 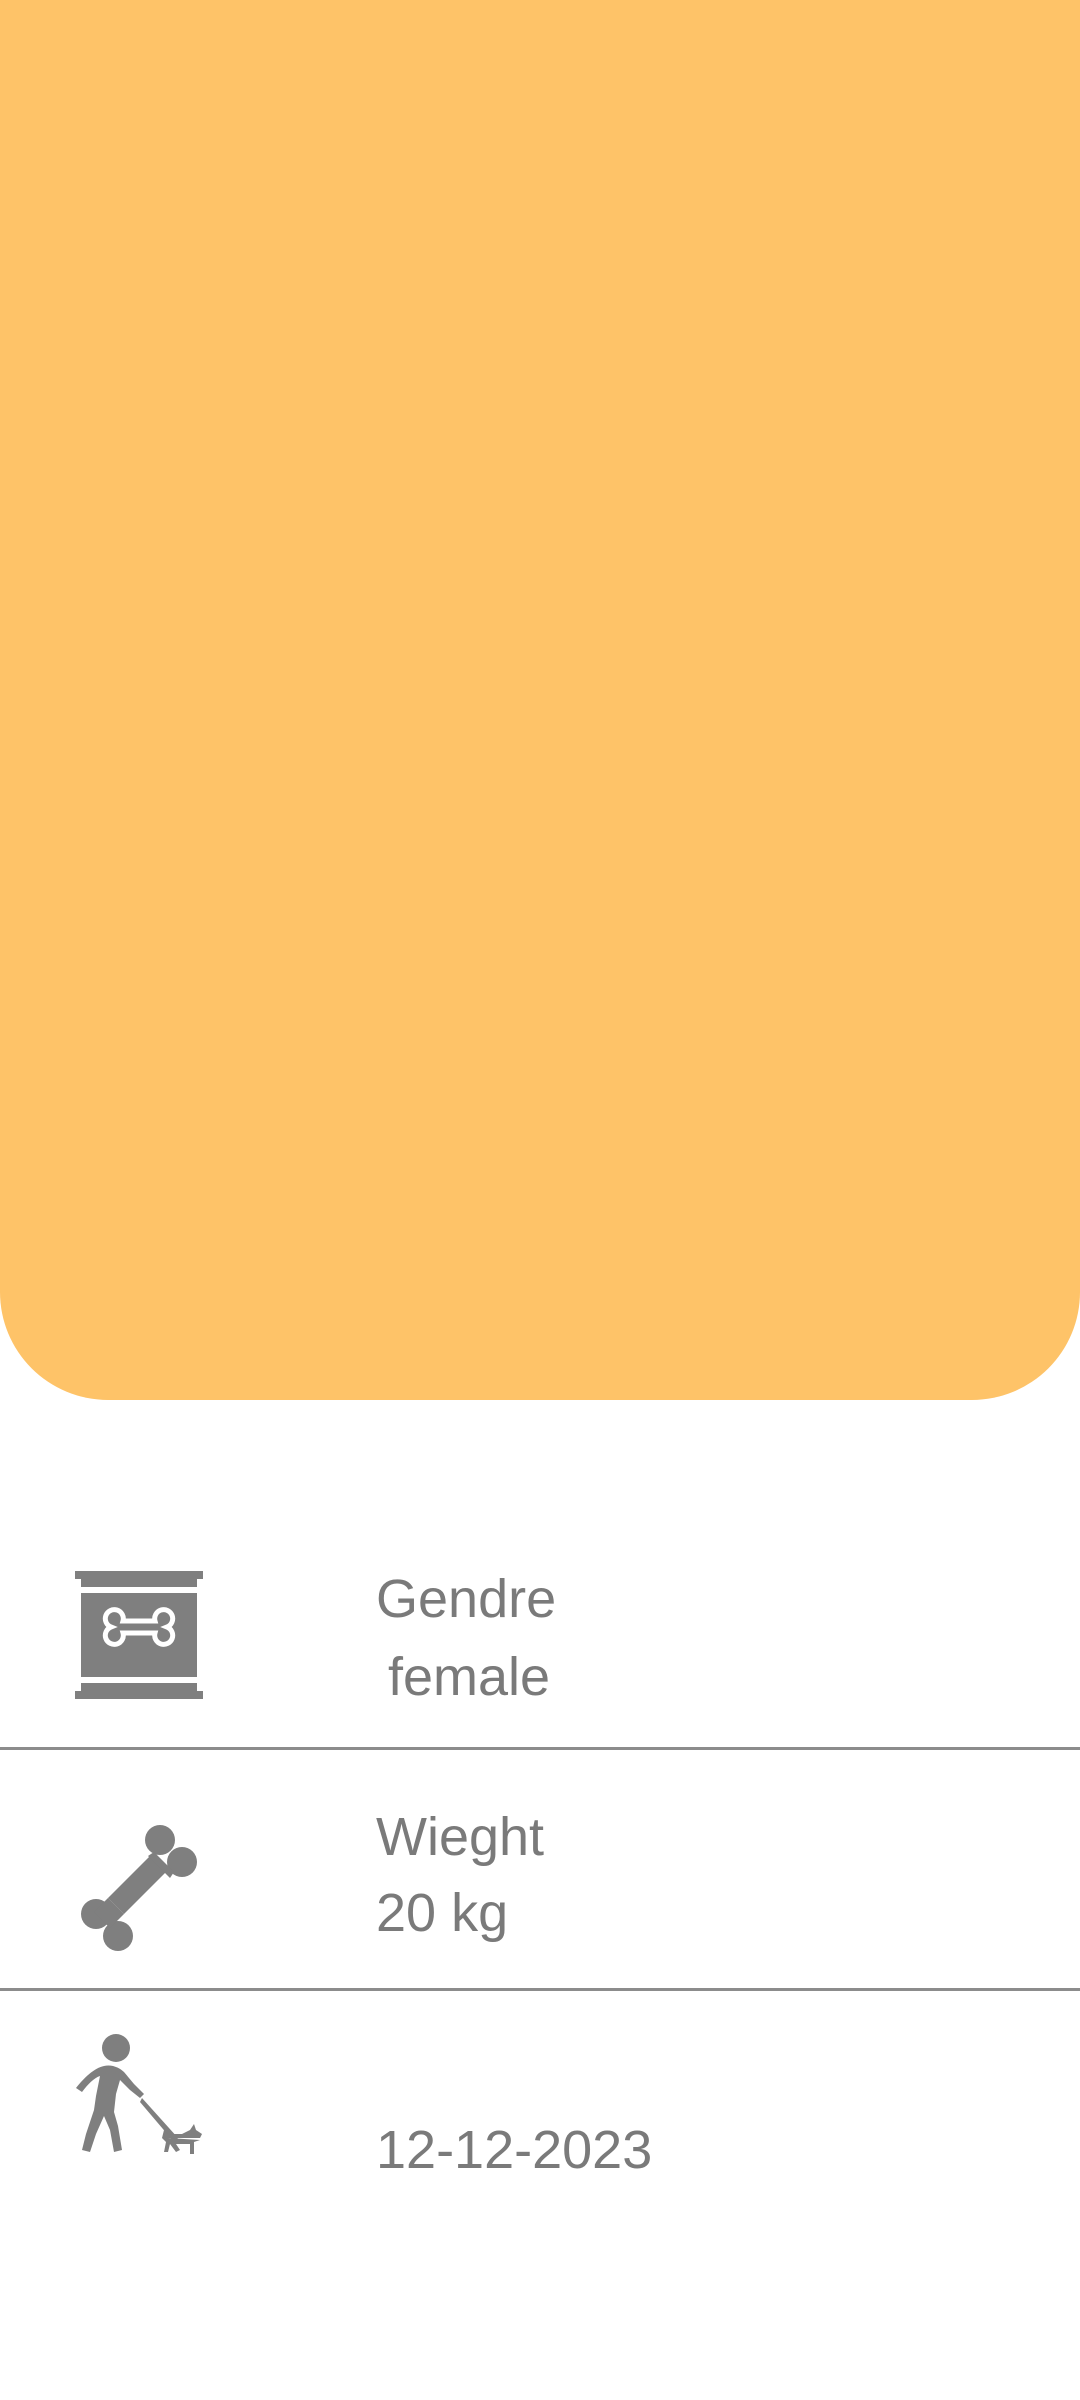 What do you see at coordinates (540, 2112) in the screenshot?
I see `date-row: 12-12-2023` at bounding box center [540, 2112].